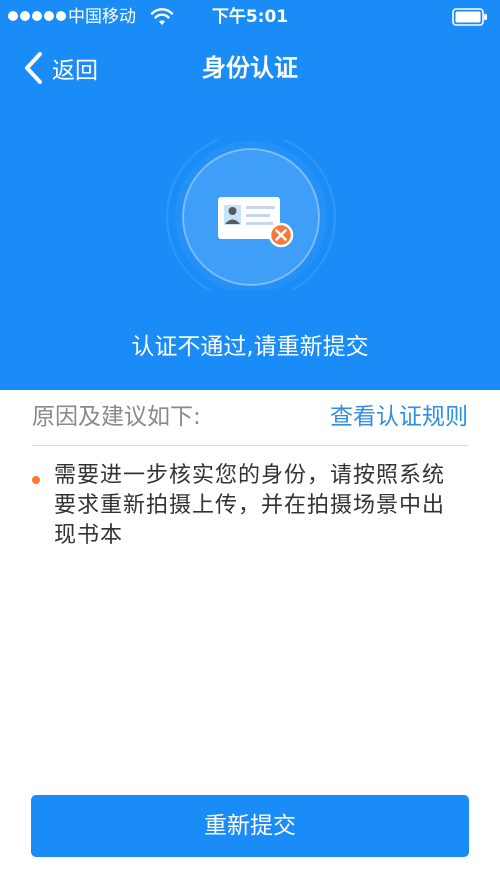 This screenshot has width=500, height=888. I want to click on chevron-left-icon, so click(33, 68).